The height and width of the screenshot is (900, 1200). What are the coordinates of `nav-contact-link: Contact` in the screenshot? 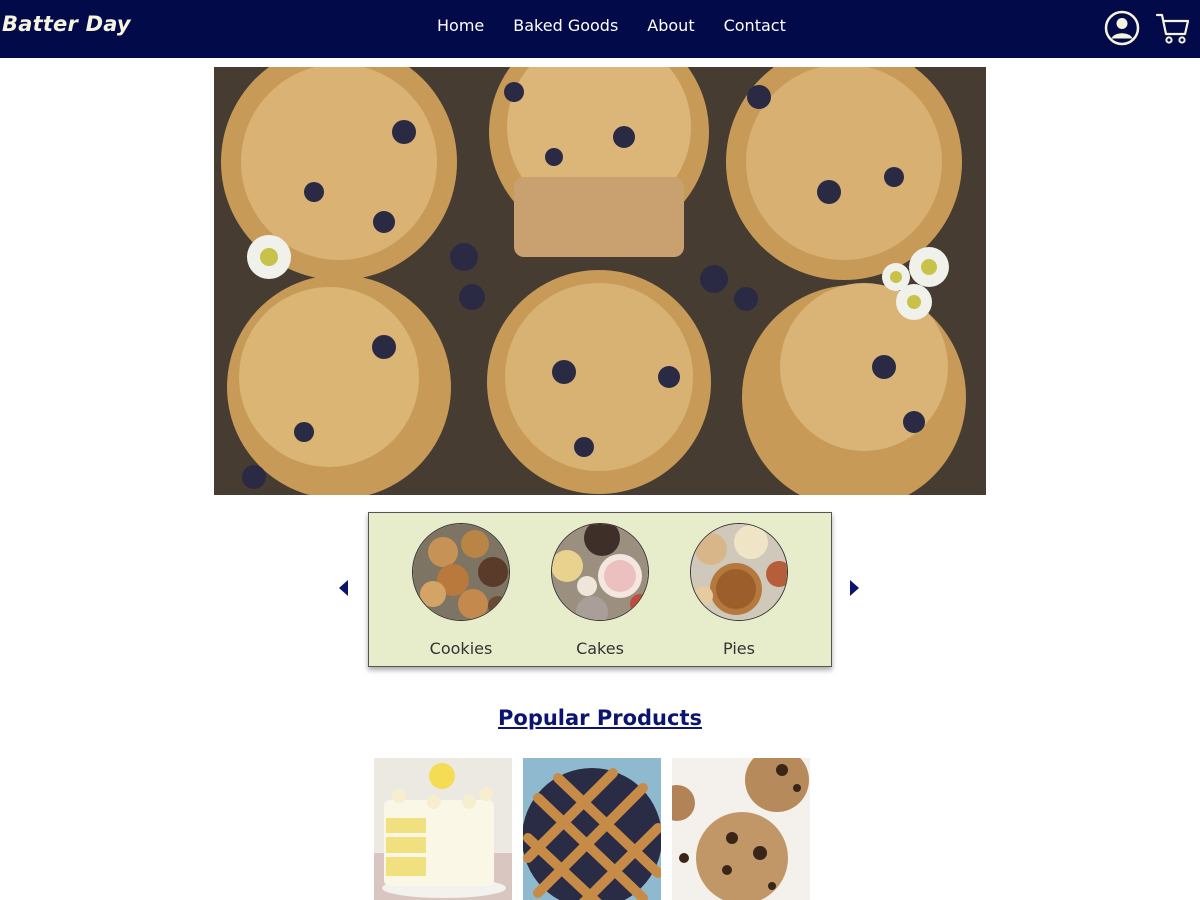 It's located at (755, 25).